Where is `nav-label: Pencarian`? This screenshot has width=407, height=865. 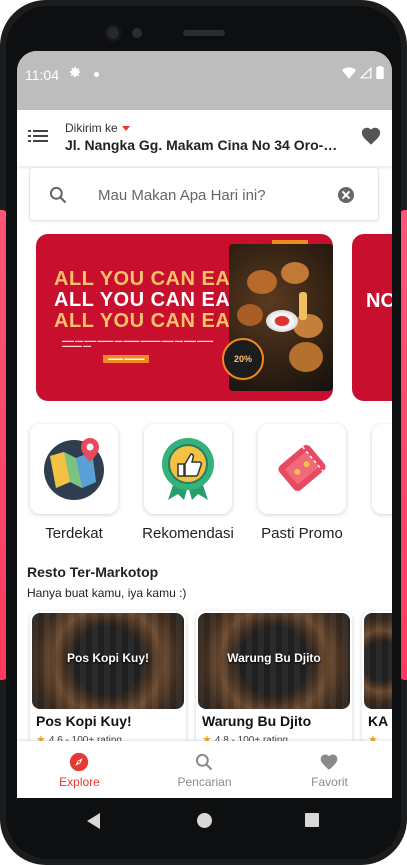
nav-label: Pencarian is located at coordinates (204, 782).